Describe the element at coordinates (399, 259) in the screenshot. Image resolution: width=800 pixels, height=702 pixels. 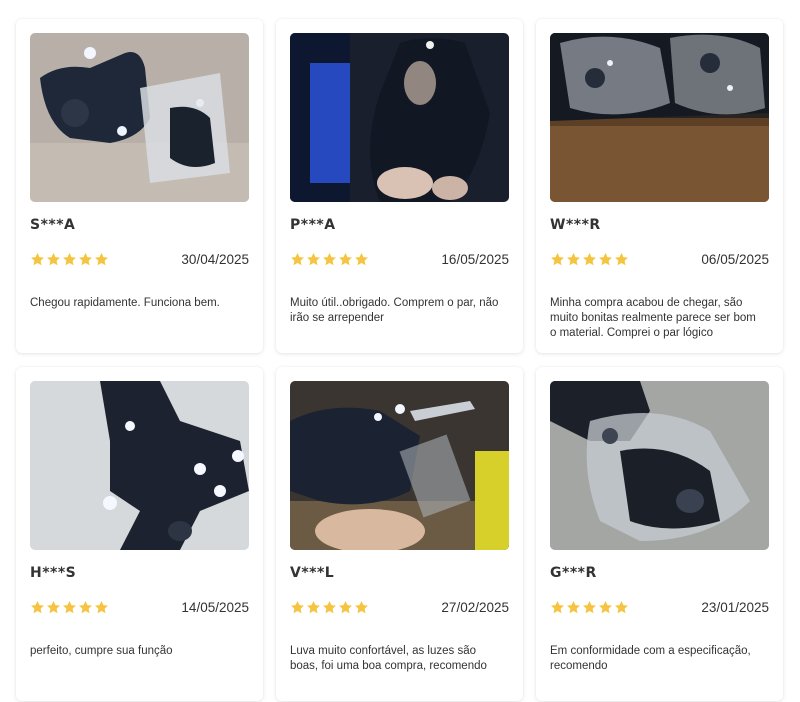
I see `review-meta: 16/05/2025` at that location.